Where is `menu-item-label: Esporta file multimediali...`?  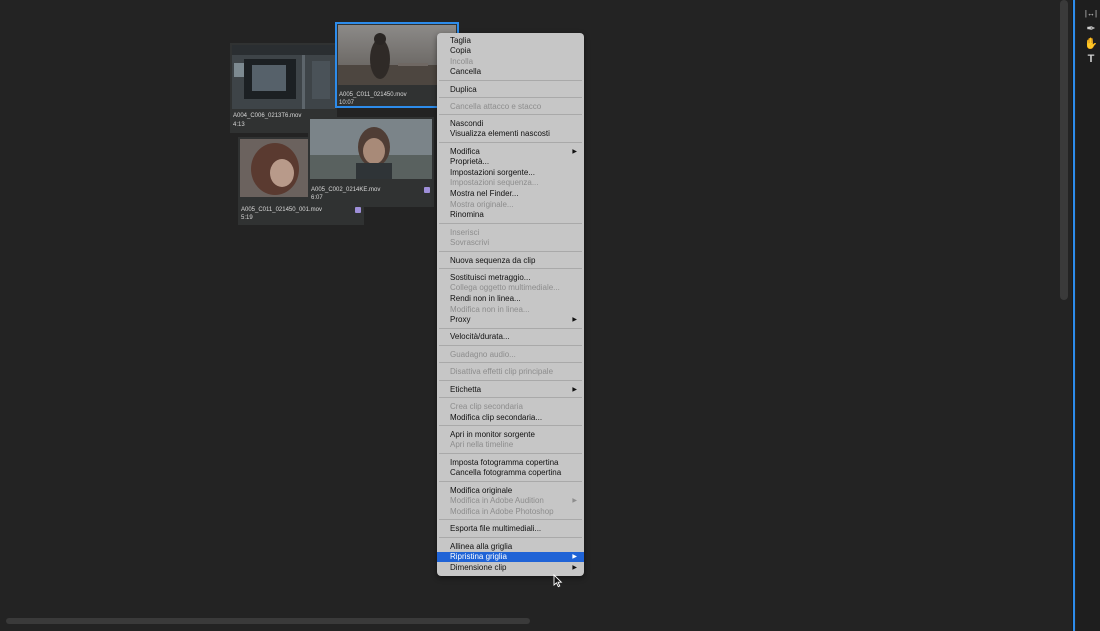
menu-item-label: Esporta file multimediali... is located at coordinates (496, 528).